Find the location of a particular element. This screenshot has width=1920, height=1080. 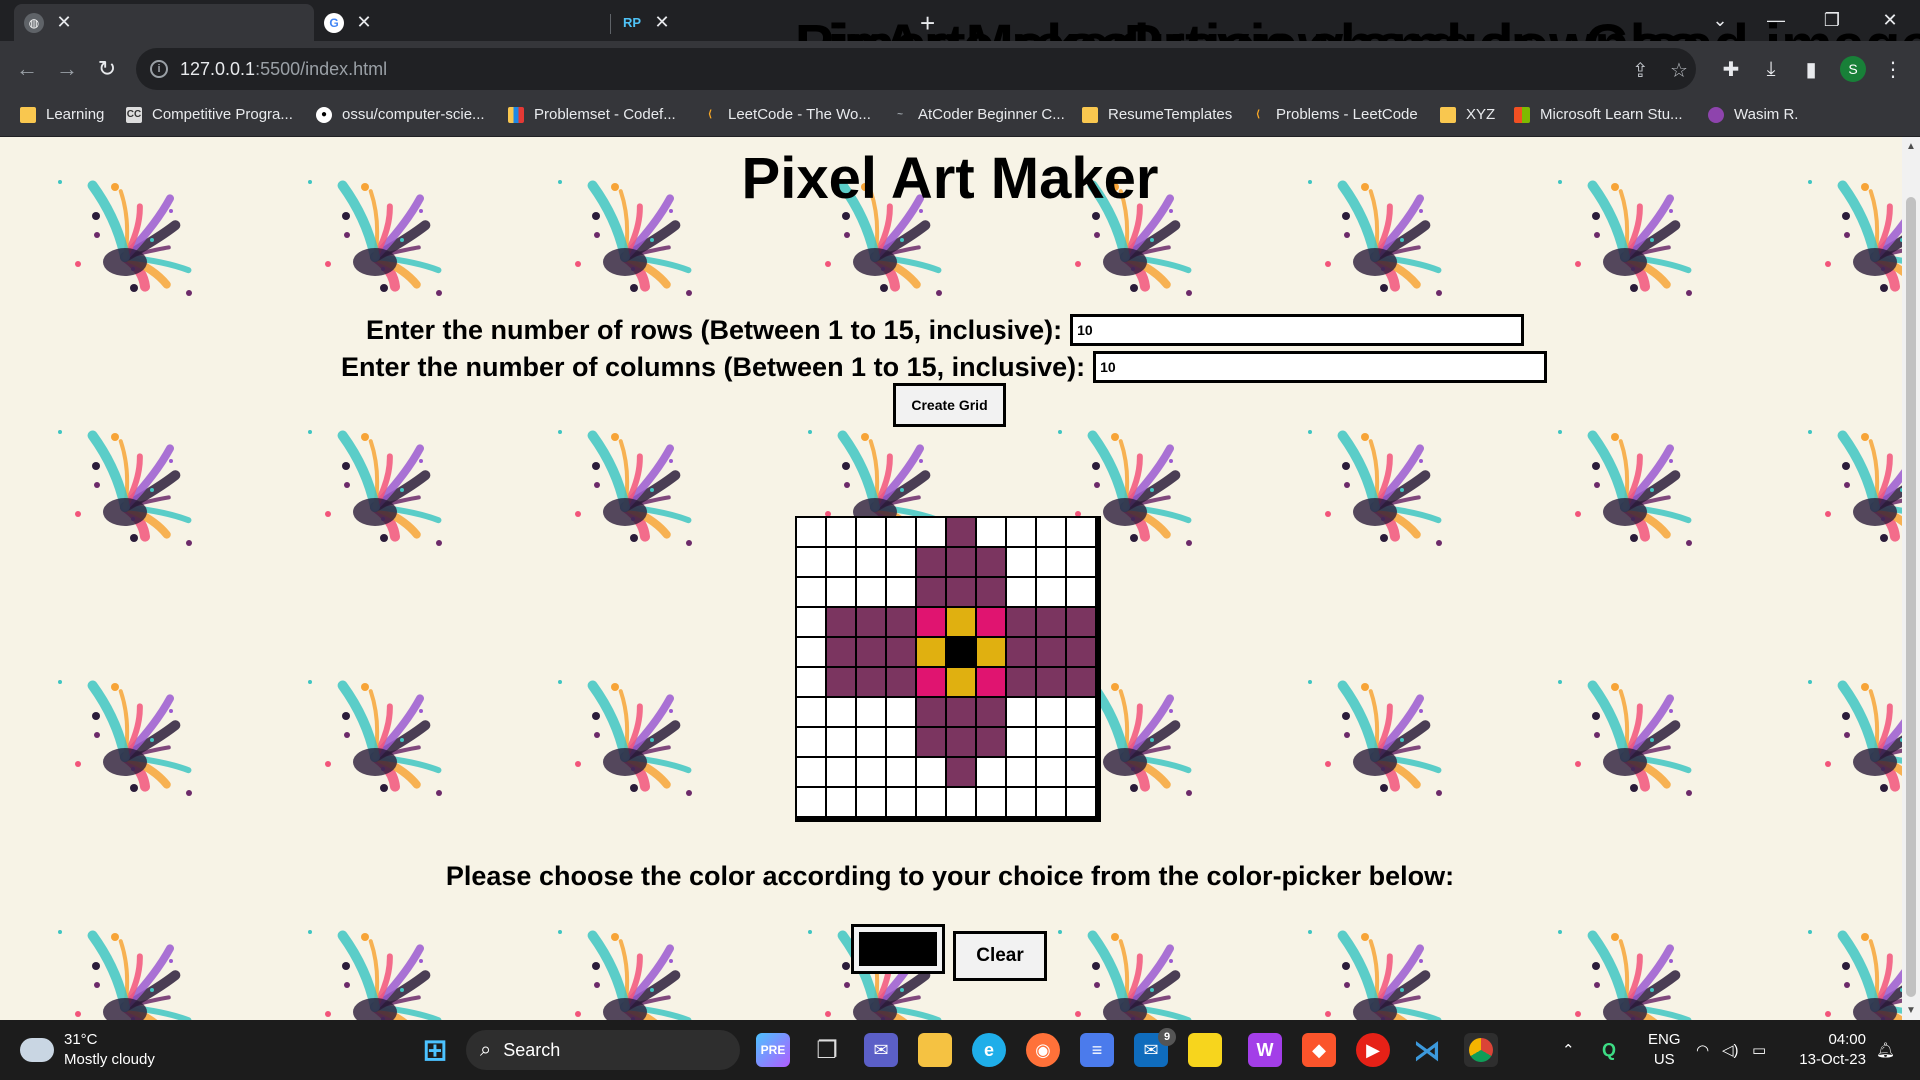

windows-start-icon: ⊞ is located at coordinates (435, 1050).